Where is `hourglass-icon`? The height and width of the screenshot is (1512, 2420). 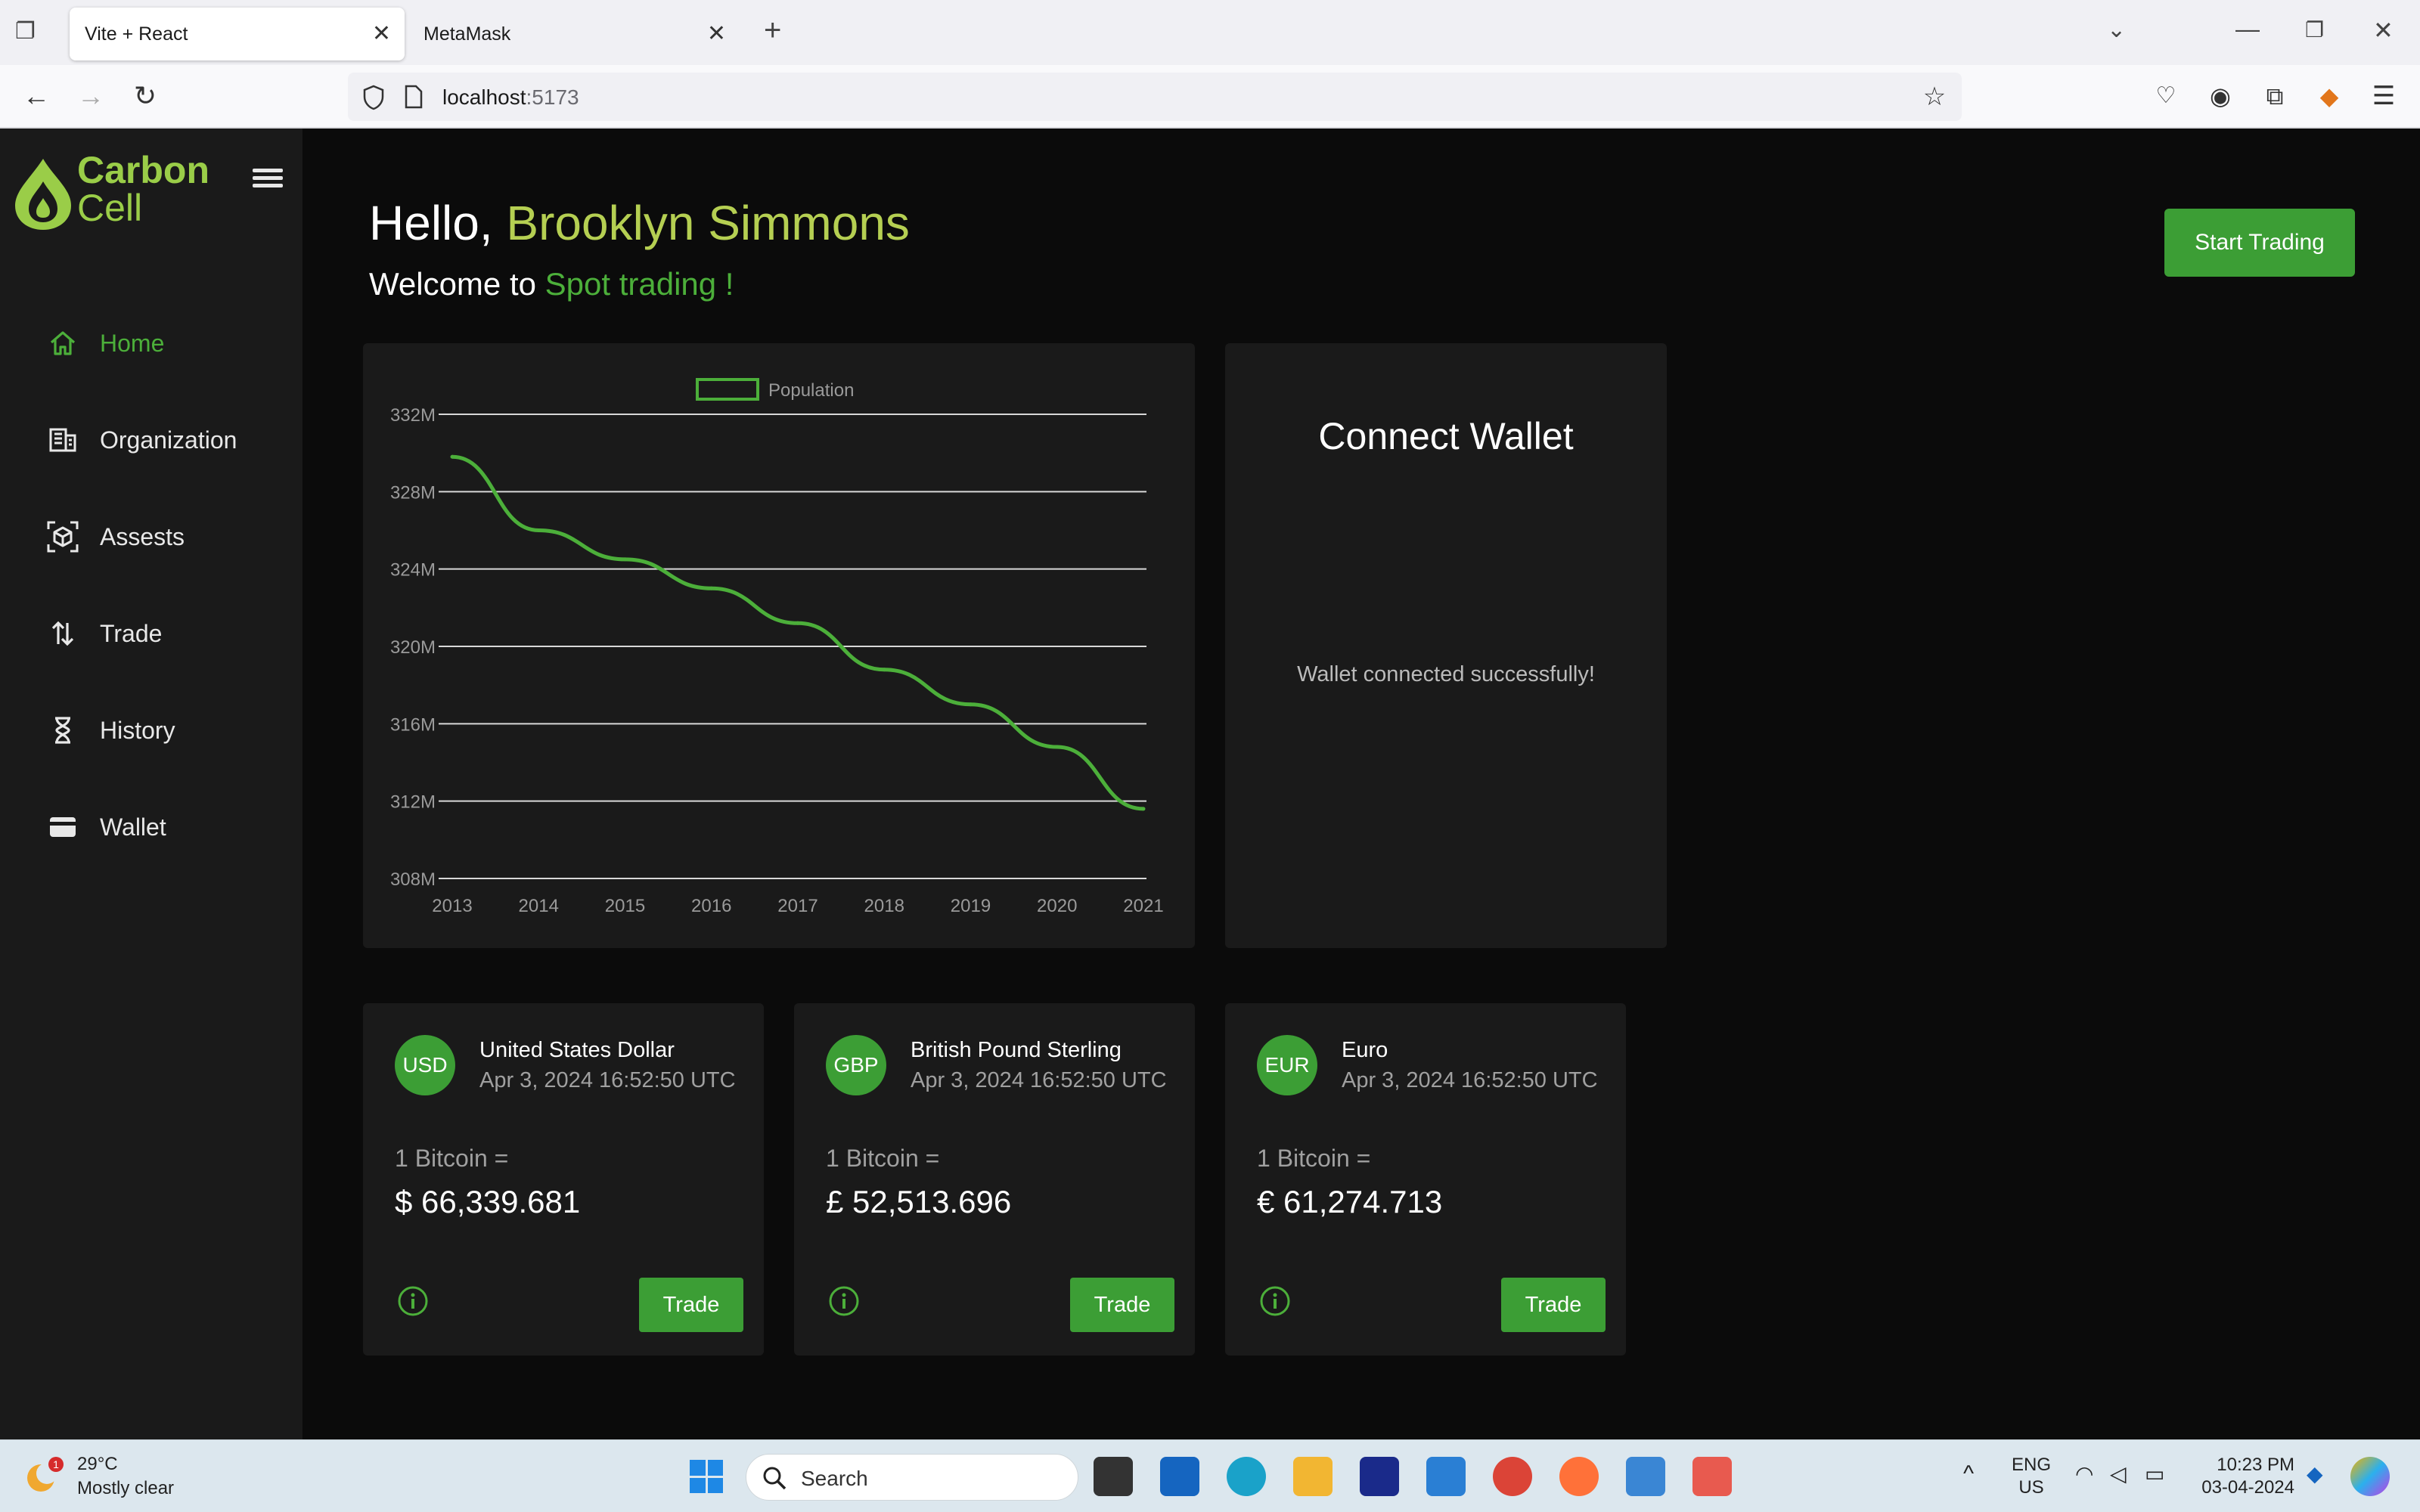 hourglass-icon is located at coordinates (62, 730).